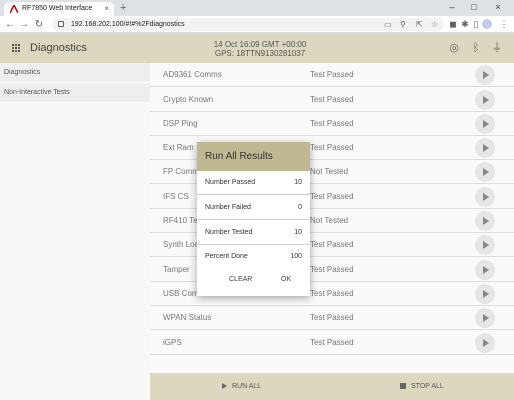  I want to click on run-all-label: RUN ALL, so click(247, 386).